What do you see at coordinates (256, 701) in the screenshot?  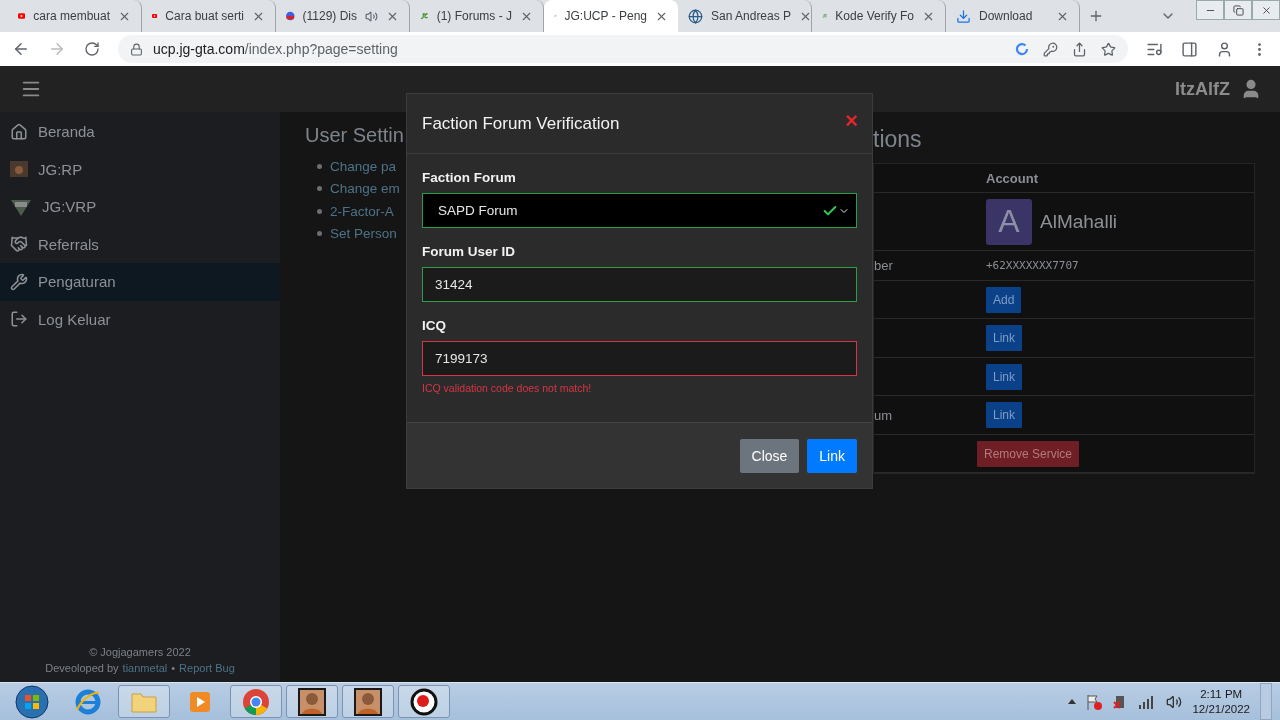 I see `chrome-icon` at bounding box center [256, 701].